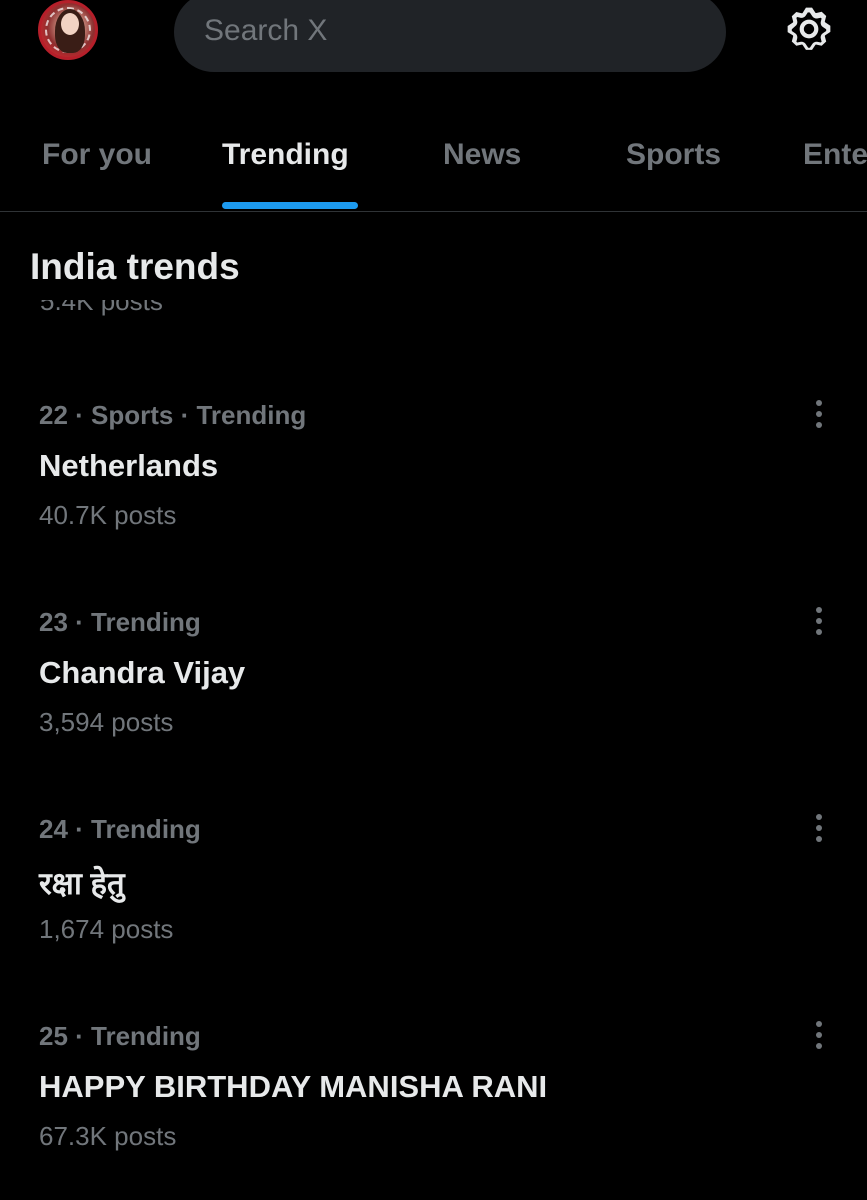 This screenshot has height=1200, width=867. I want to click on clipped-previous-trend: 5.4K posts, so click(120, 310).